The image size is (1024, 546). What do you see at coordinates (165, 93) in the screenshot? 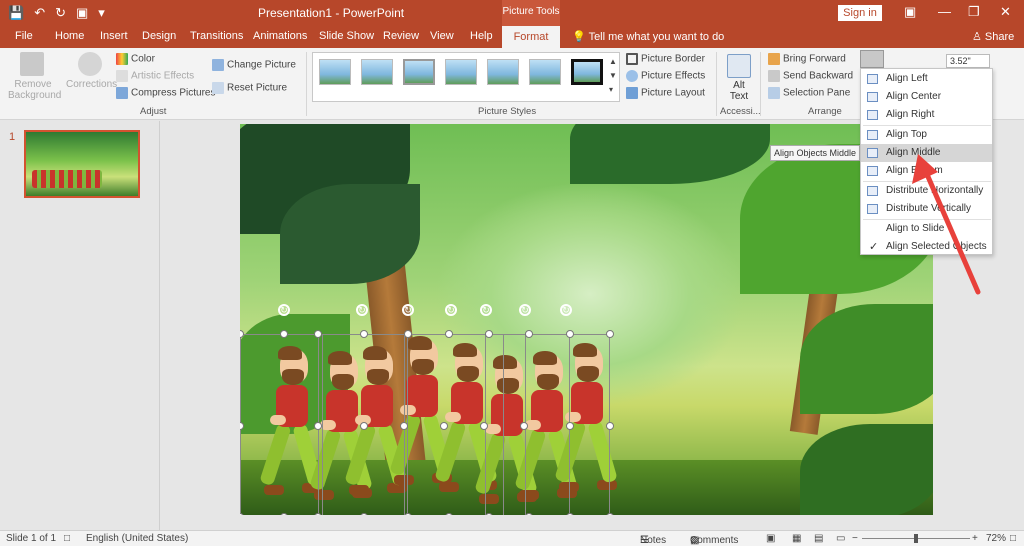
I see `compress-pictures-button: Compress Pictures` at bounding box center [165, 93].